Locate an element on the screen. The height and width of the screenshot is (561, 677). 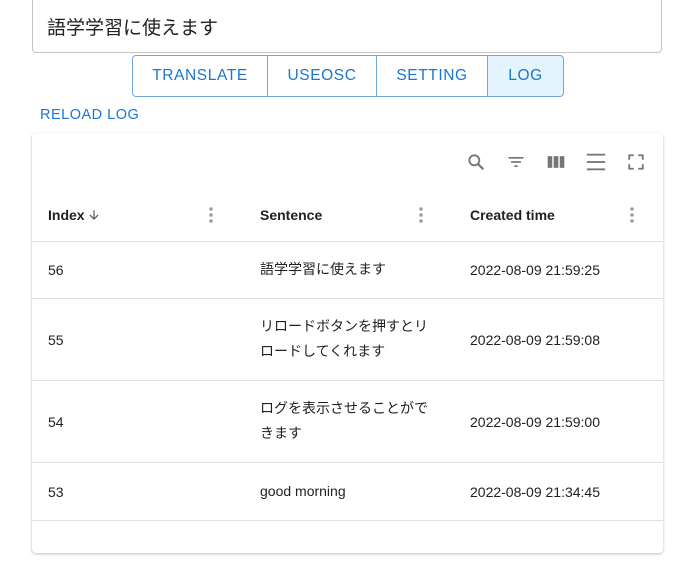
tab-translate-label: TRANSLATE is located at coordinates (200, 75).